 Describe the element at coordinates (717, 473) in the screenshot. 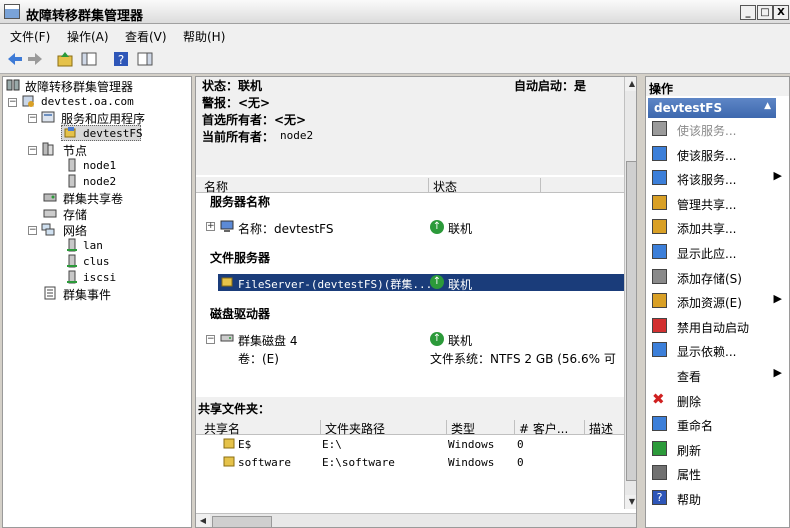

I see `action-item: 属性` at that location.